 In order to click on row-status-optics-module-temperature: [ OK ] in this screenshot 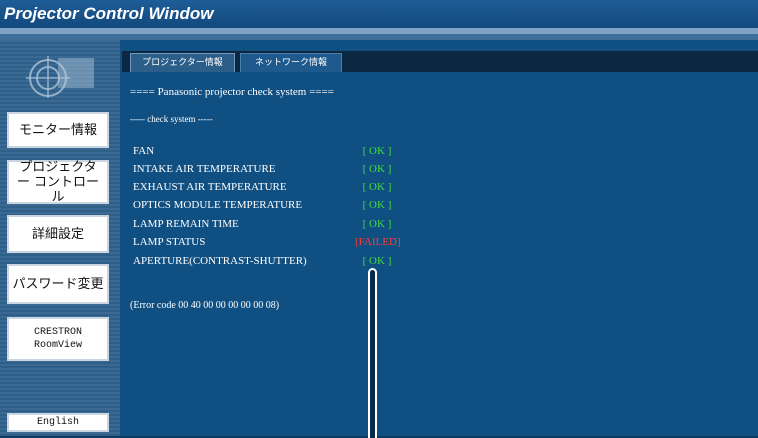, I will do `click(377, 205)`.